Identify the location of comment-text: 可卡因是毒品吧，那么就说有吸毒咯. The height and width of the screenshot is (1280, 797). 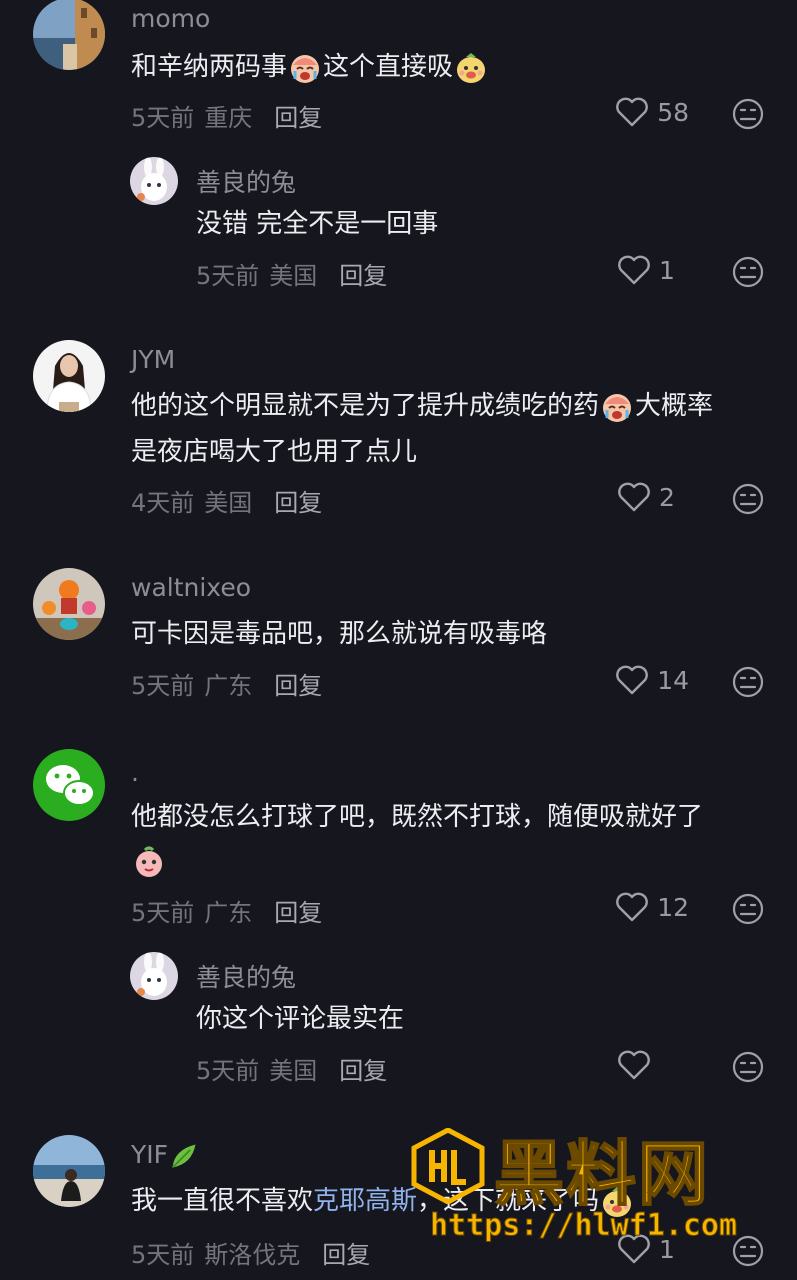
(339, 634).